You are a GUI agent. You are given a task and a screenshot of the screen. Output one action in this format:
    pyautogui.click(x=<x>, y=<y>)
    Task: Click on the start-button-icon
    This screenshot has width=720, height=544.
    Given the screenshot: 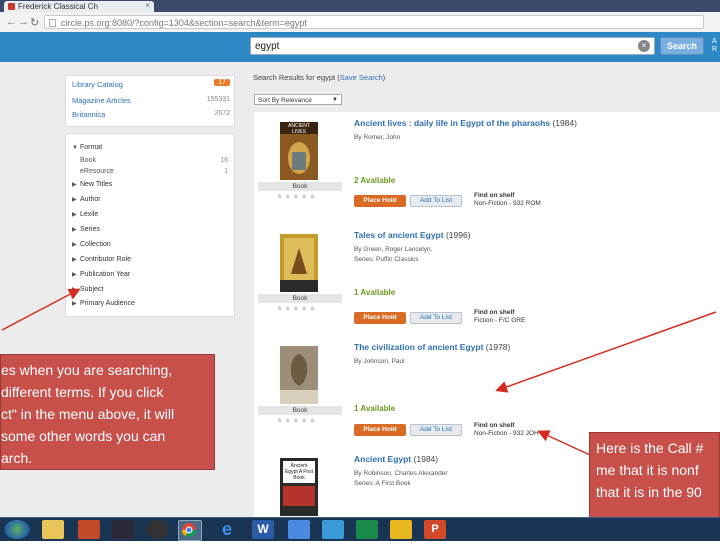 What is the action you would take?
    pyautogui.click(x=17, y=529)
    